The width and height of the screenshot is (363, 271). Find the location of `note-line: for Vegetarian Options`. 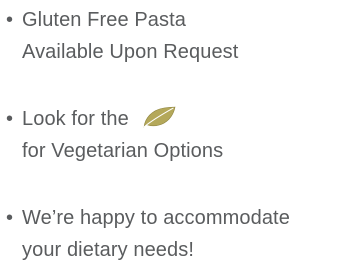

note-line: for Vegetarian Options is located at coordinates (123, 151).